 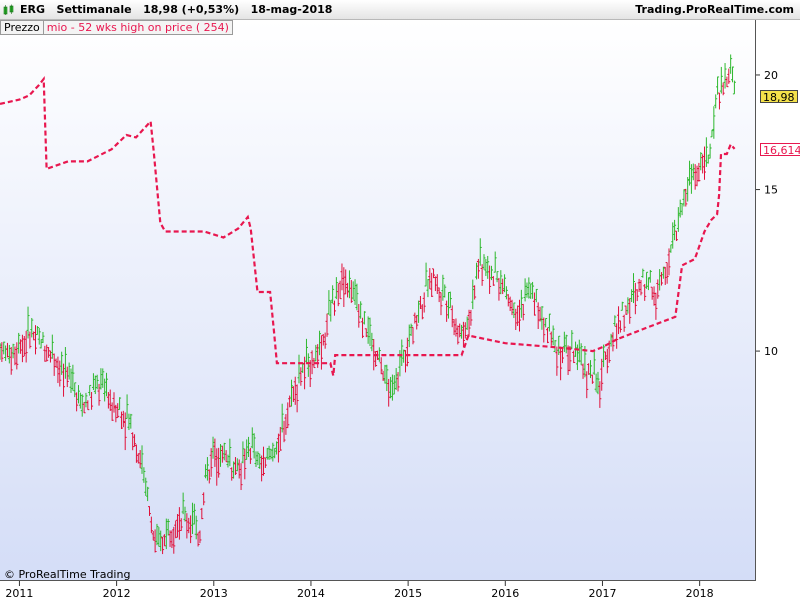 I want to click on chart-date: 18-mag-2018, so click(x=291, y=9).